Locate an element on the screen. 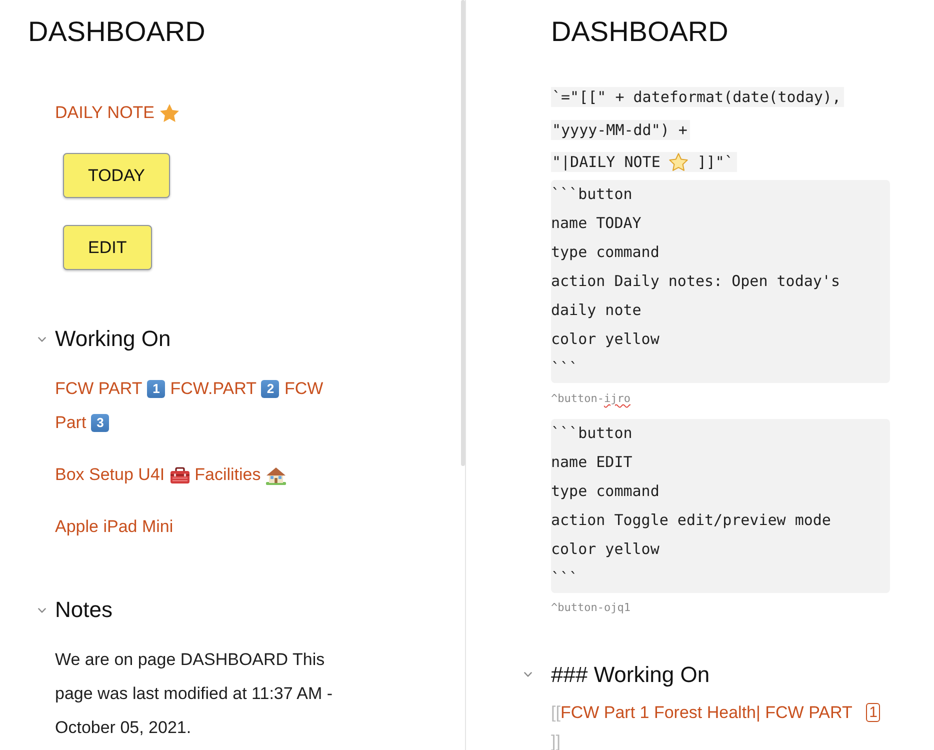 The width and height of the screenshot is (934, 750). section-heading: Notes is located at coordinates (83, 610).